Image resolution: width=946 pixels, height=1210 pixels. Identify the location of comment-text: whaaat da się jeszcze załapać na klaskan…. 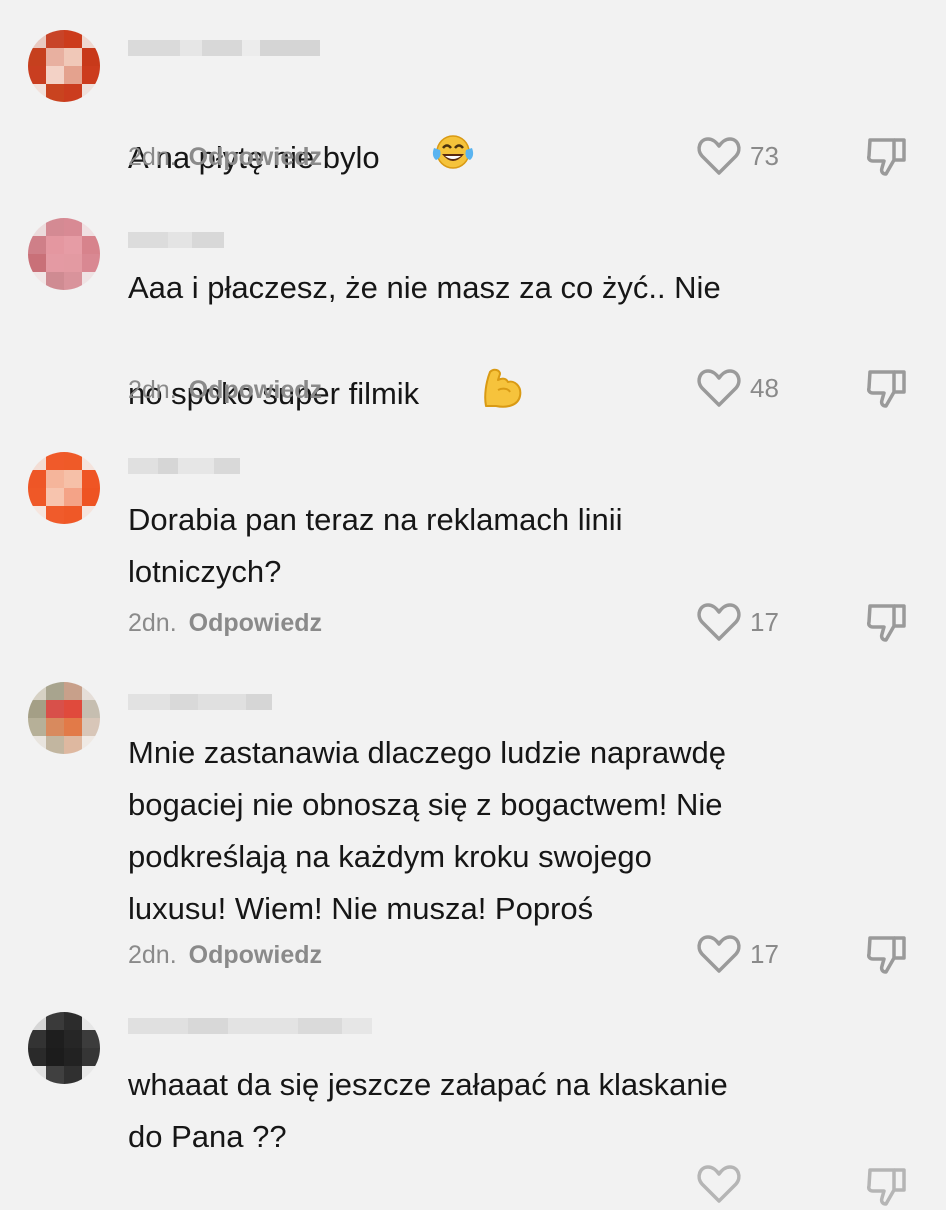
(428, 1110).